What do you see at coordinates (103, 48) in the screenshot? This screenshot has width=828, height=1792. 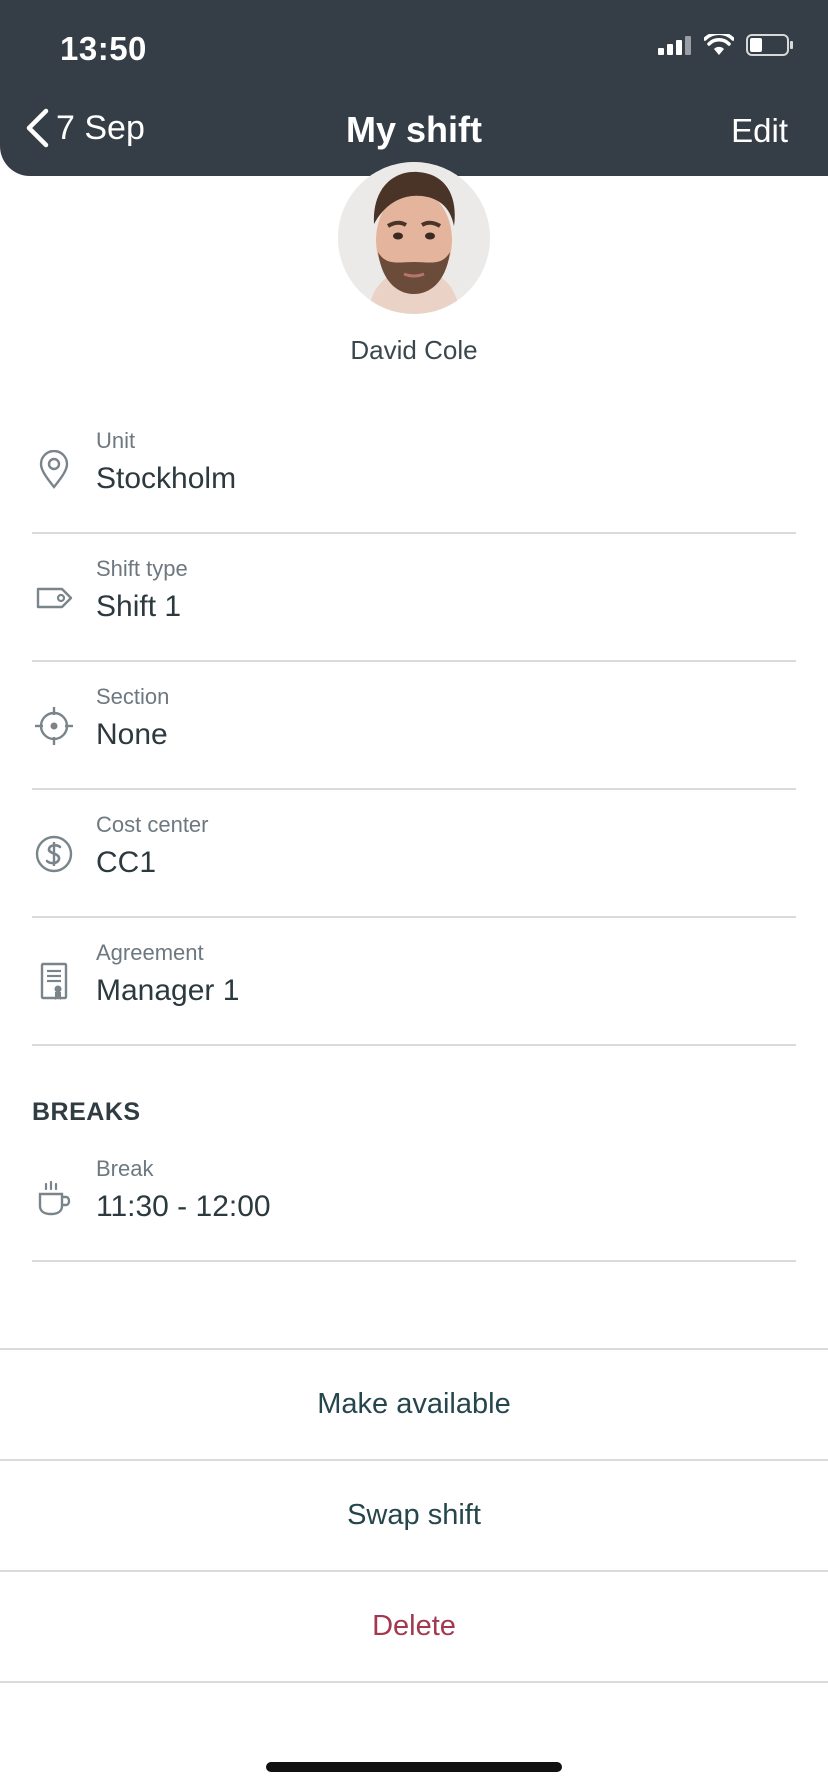 I see `status-time: 13:50` at bounding box center [103, 48].